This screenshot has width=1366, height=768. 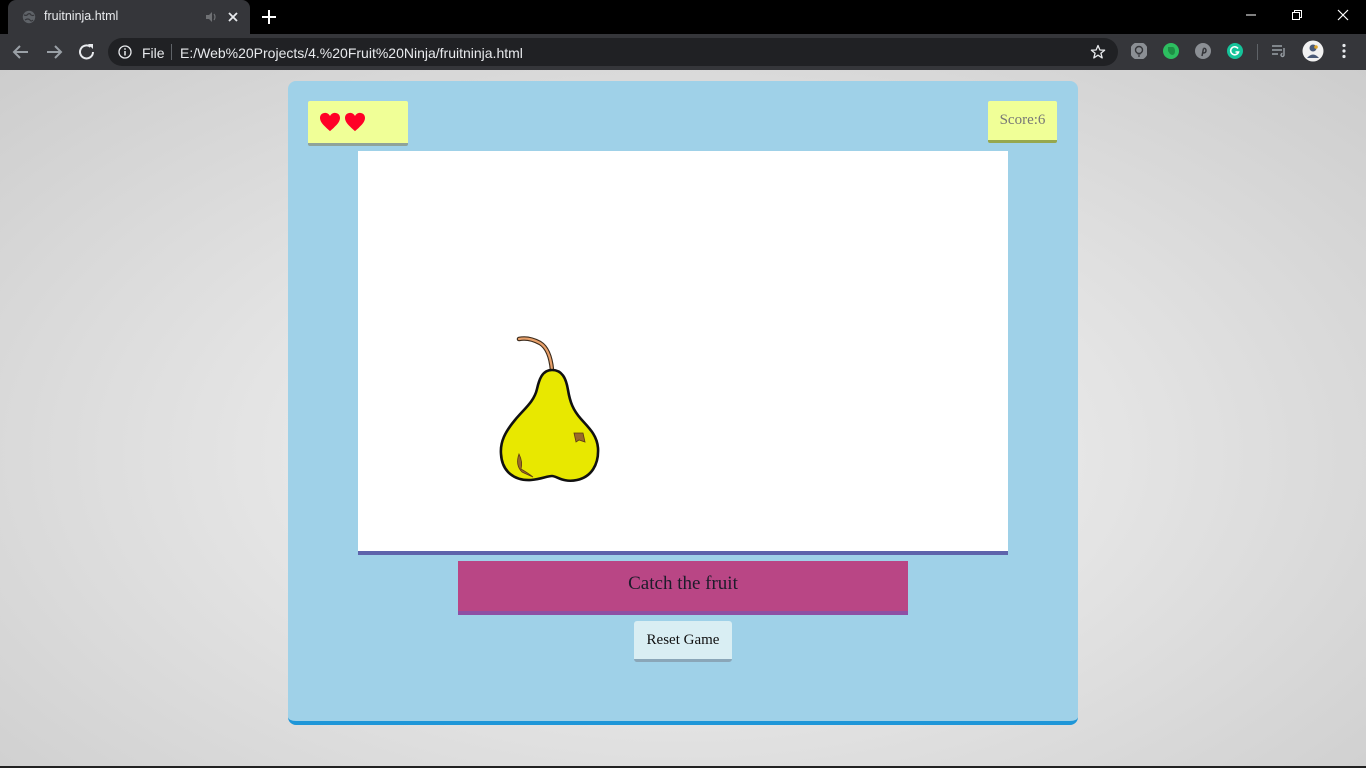 I want to click on reload-icon, so click(x=87, y=52).